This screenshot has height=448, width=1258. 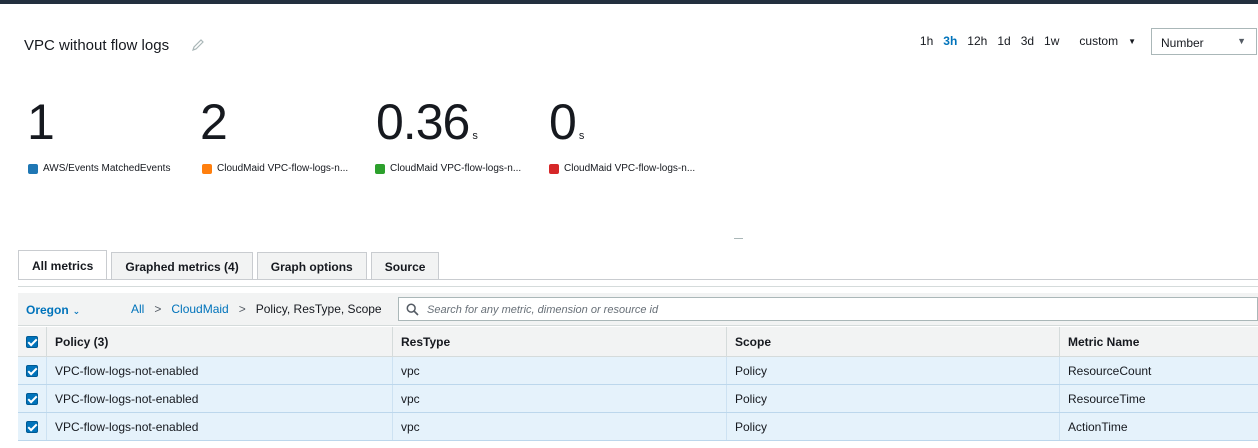 What do you see at coordinates (412, 309) in the screenshot?
I see `search-icon` at bounding box center [412, 309].